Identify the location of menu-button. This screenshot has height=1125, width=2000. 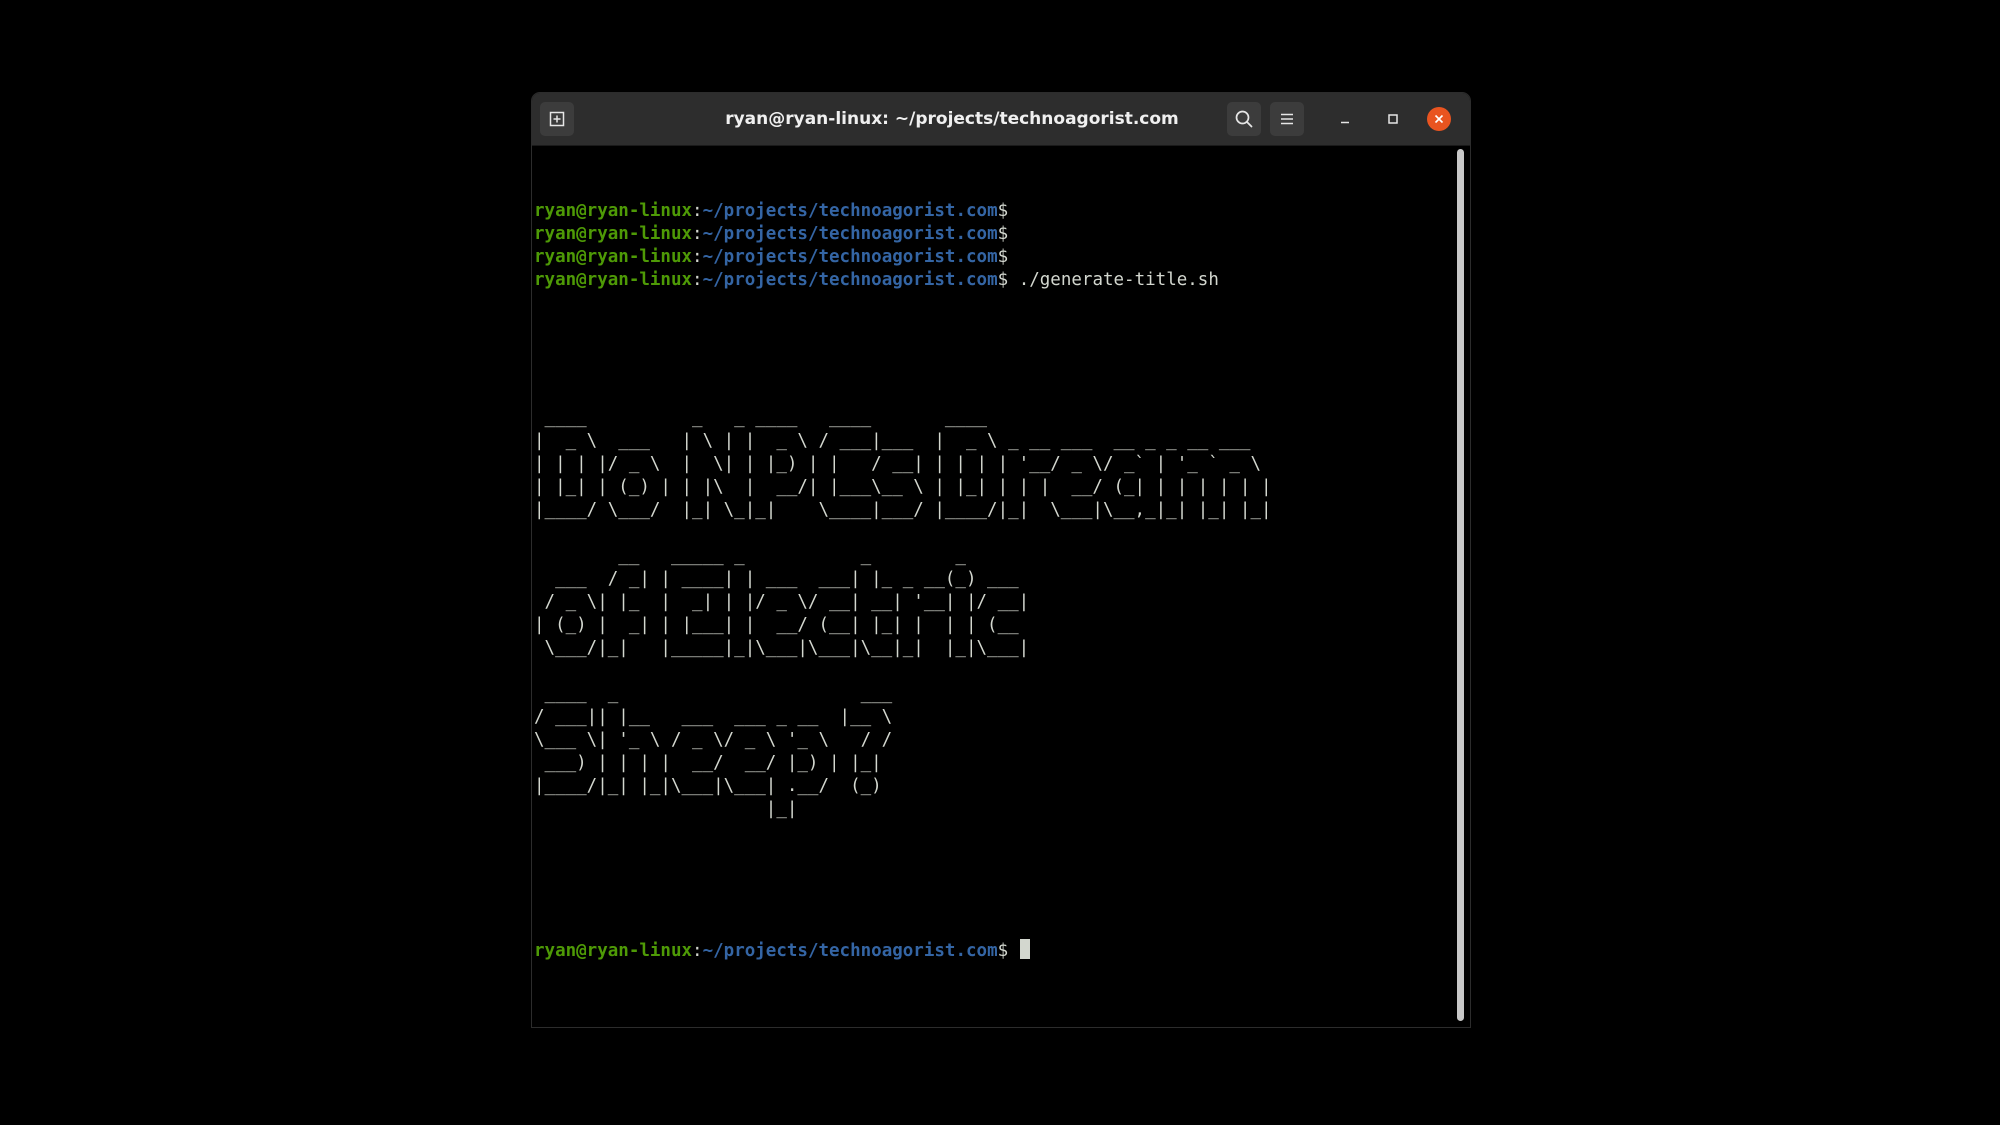
(1287, 119).